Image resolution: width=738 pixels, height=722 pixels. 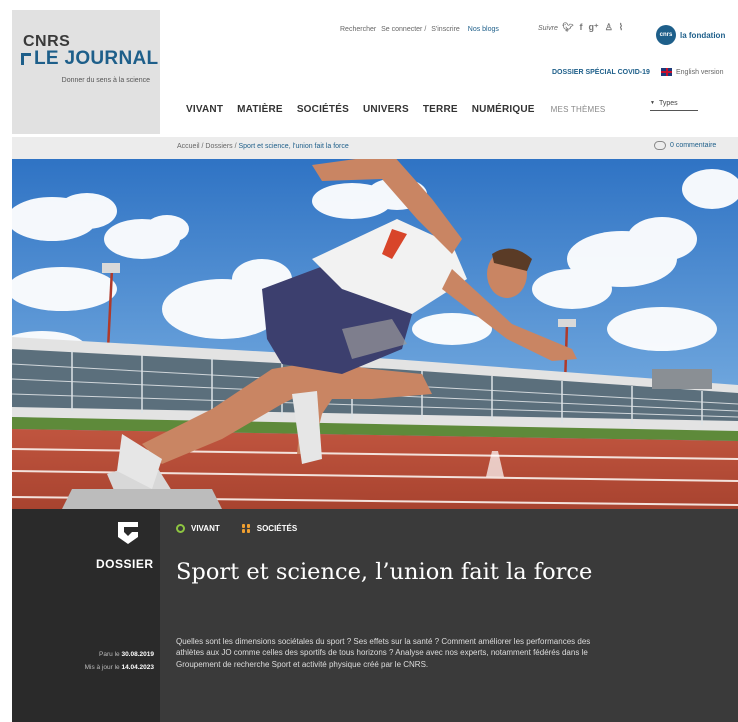 What do you see at coordinates (293, 146) in the screenshot?
I see `breadcrumb-current: Sport et science, l'union fait la force` at bounding box center [293, 146].